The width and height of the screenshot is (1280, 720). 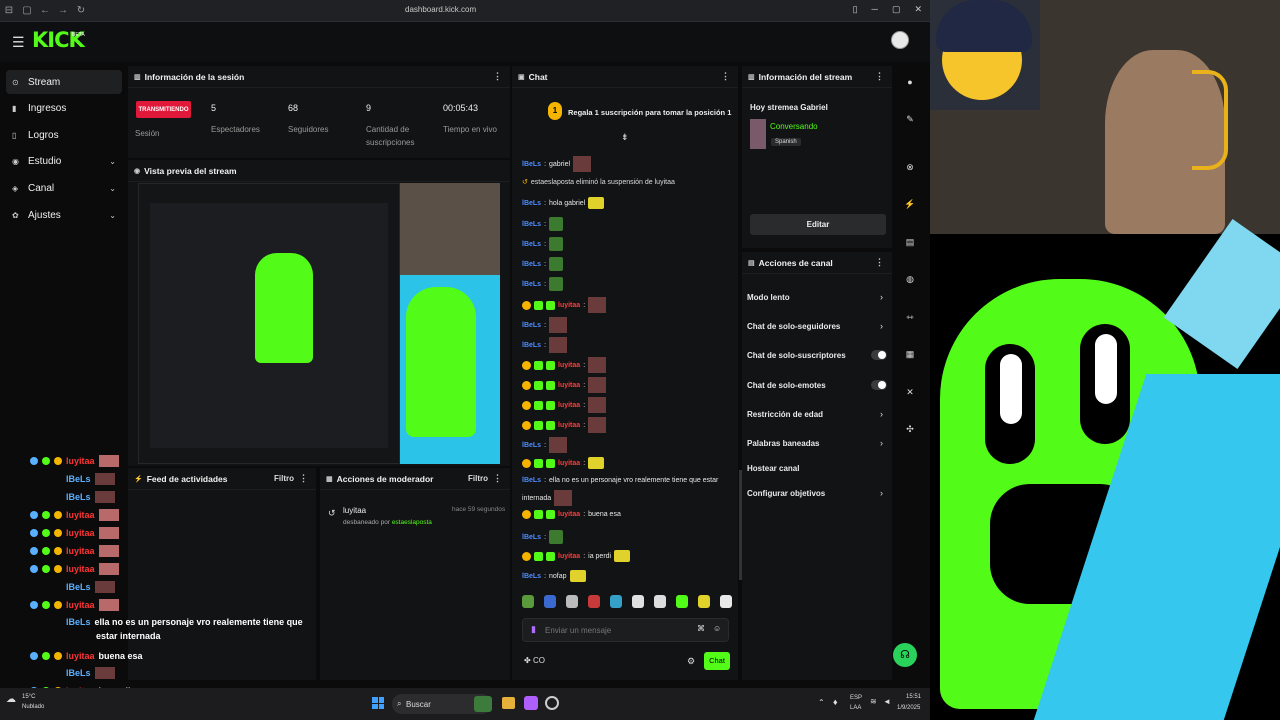 What do you see at coordinates (45, 10) in the screenshot?
I see `back-icon: ←` at bounding box center [45, 10].